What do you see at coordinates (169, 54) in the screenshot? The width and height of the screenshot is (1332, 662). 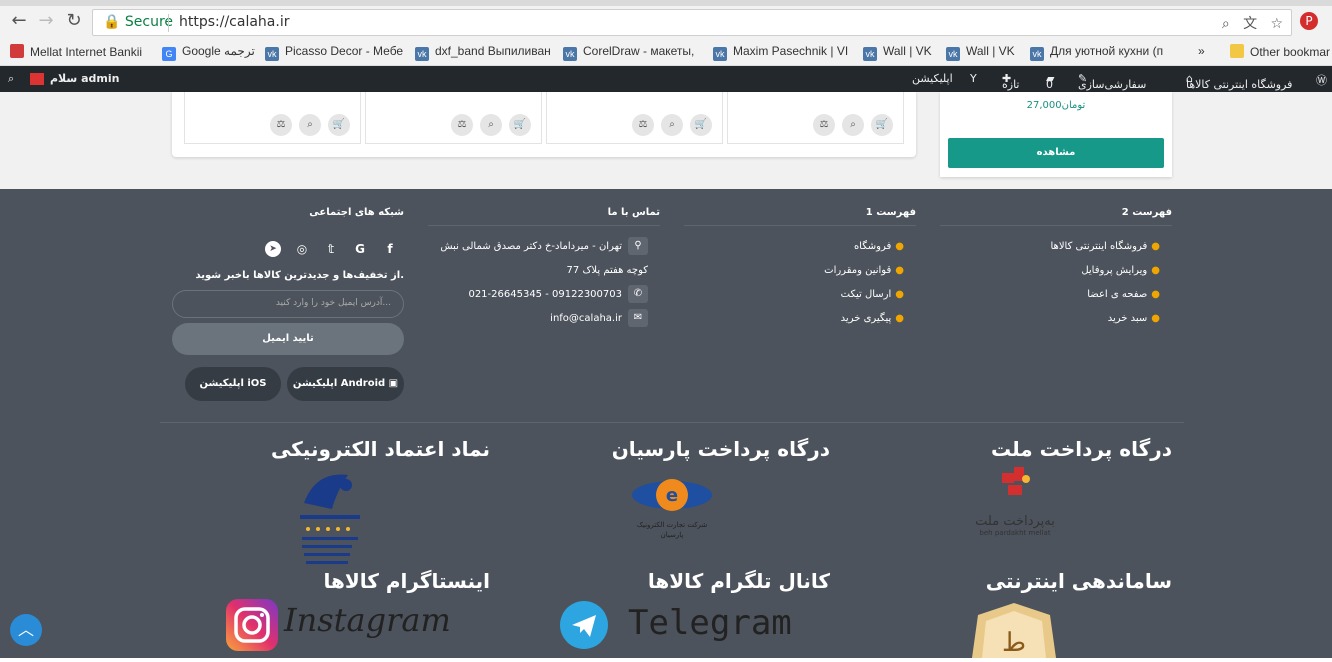 I see `google-translate-icon: G` at bounding box center [169, 54].